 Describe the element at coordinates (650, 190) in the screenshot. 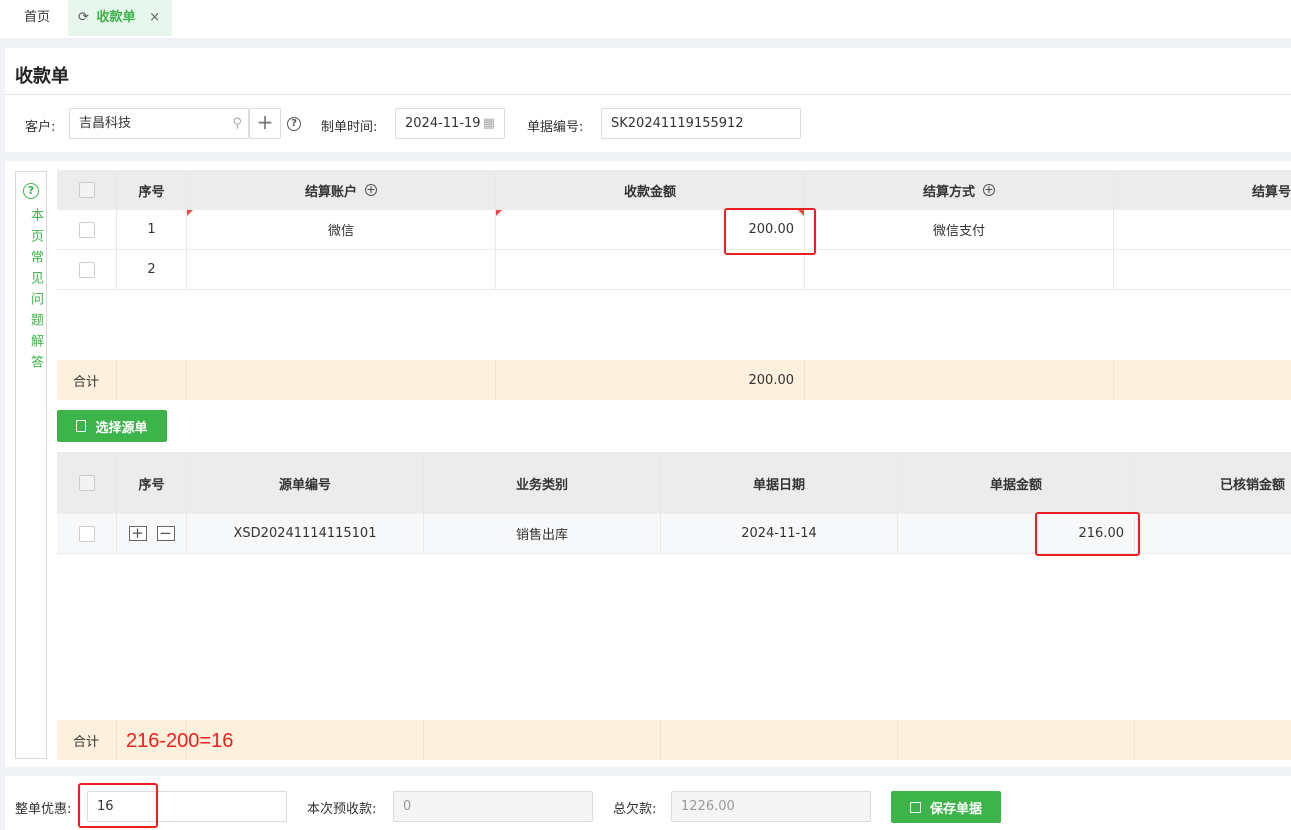

I see `col-amount: 收款金额` at that location.